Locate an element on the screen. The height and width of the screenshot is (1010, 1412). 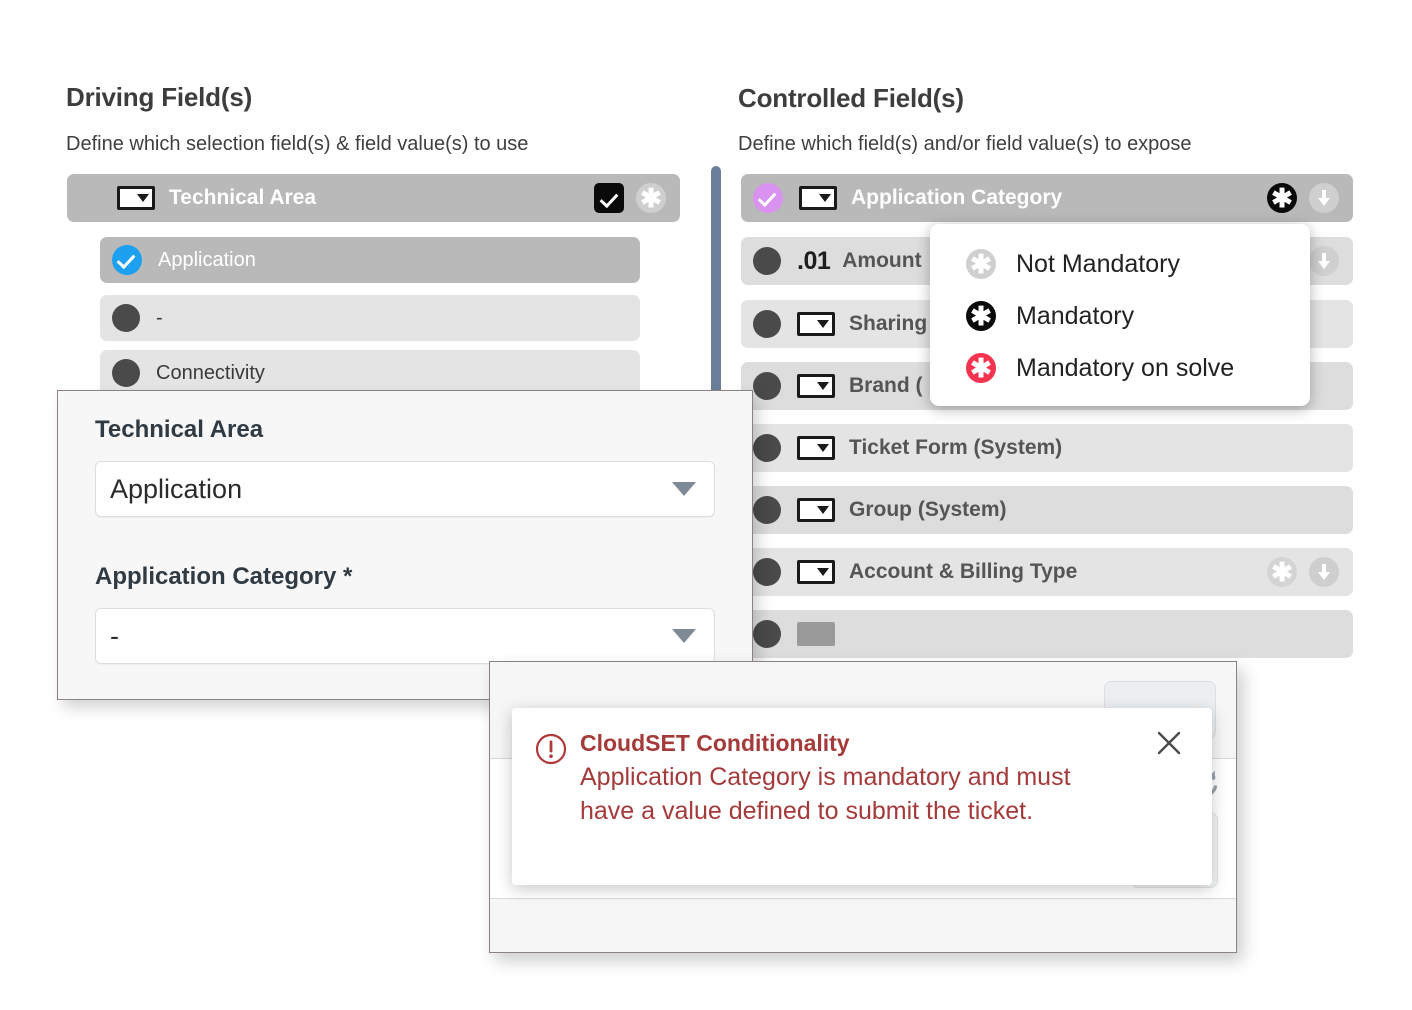
menu-item-label: Mandatory is located at coordinates (1075, 315).